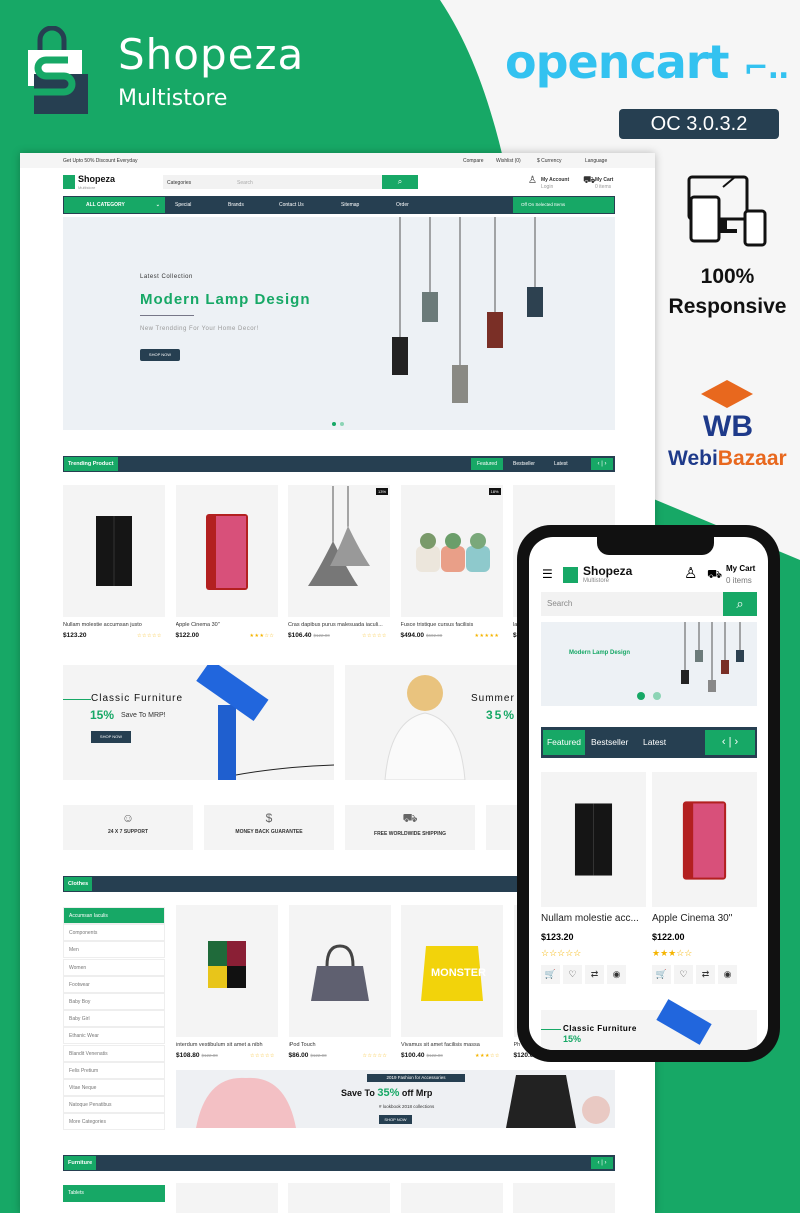  What do you see at coordinates (555, 180) in the screenshot?
I see `my-account-link: My Account` at bounding box center [555, 180].